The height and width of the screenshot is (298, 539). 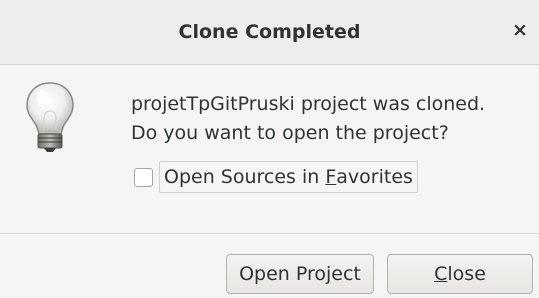 What do you see at coordinates (143, 177) in the screenshot?
I see `checkbox-indicator` at bounding box center [143, 177].